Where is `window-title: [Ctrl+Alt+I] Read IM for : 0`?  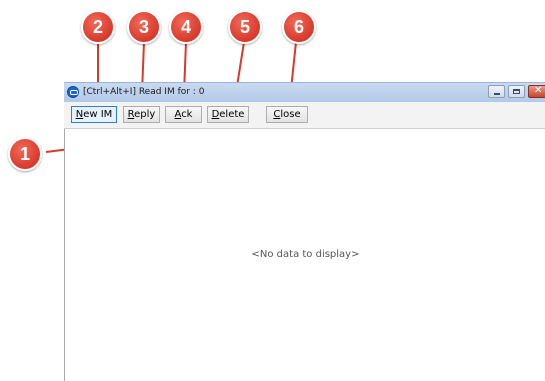 window-title: [Ctrl+Alt+I] Read IM for : 0 is located at coordinates (144, 92).